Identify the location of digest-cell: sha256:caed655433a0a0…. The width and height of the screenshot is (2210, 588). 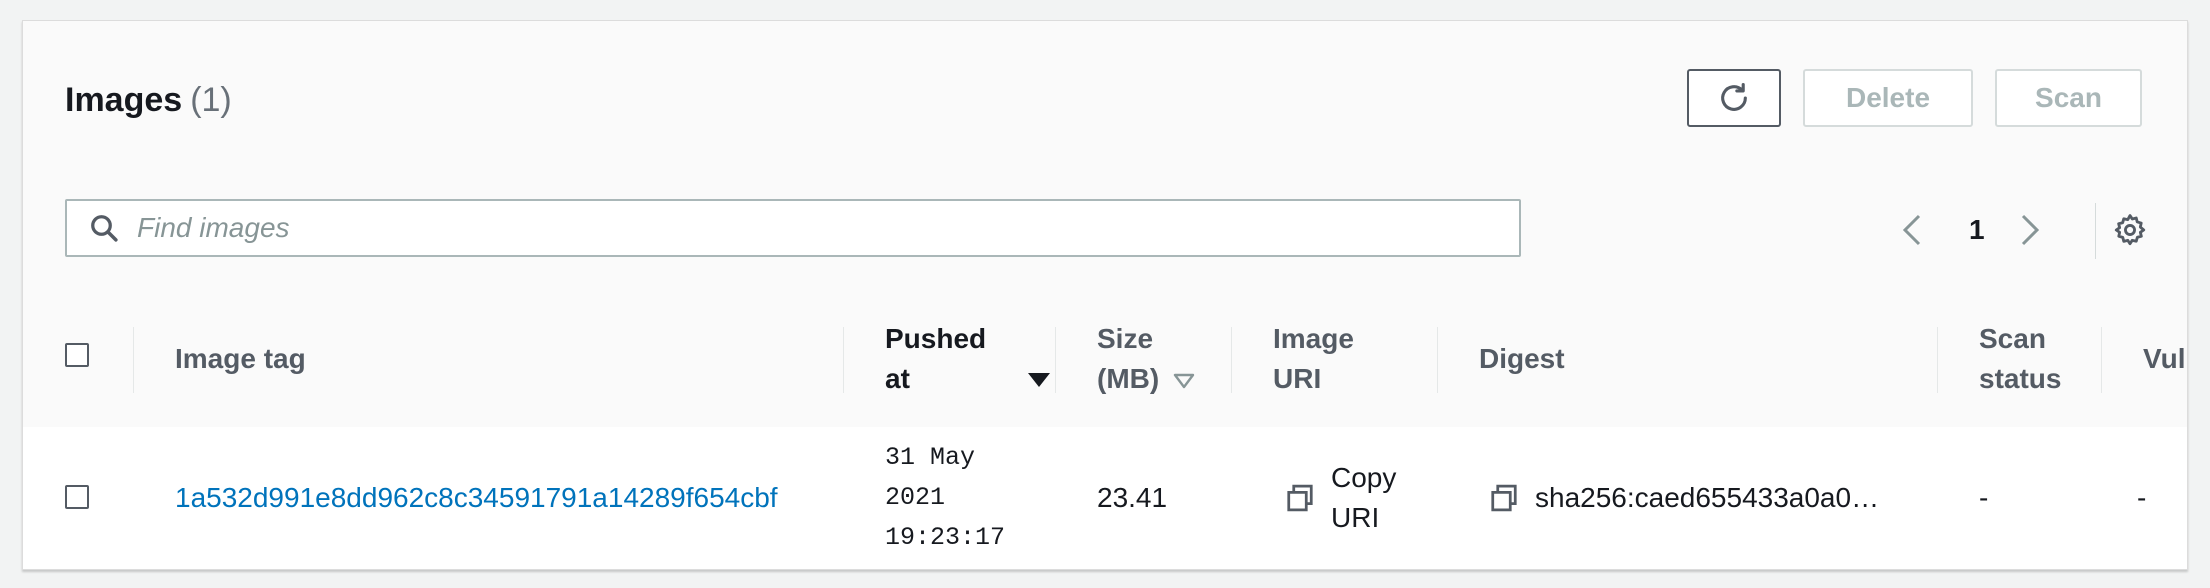
(1684, 498).